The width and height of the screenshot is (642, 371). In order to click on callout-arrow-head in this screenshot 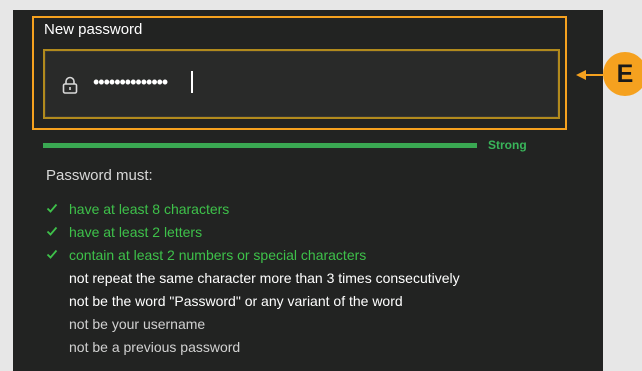, I will do `click(581, 75)`.